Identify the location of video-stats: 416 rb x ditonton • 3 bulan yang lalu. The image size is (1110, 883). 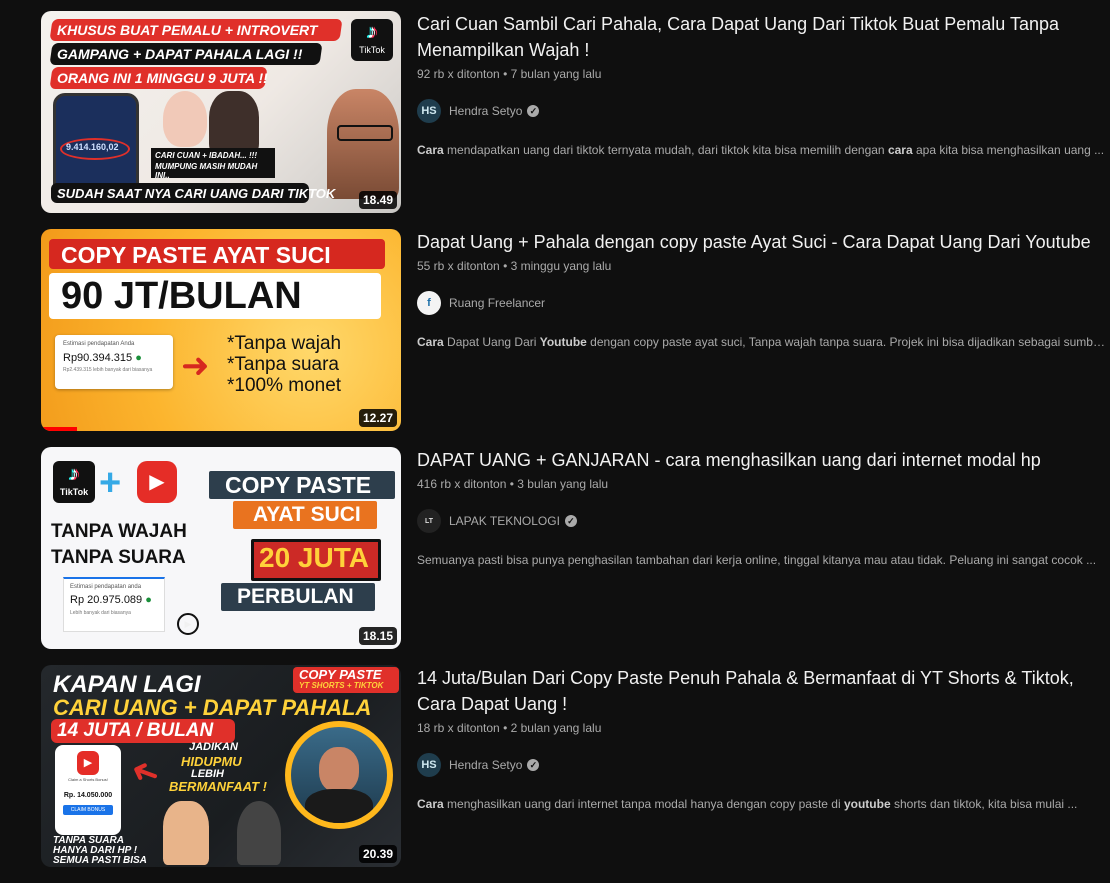
(513, 484).